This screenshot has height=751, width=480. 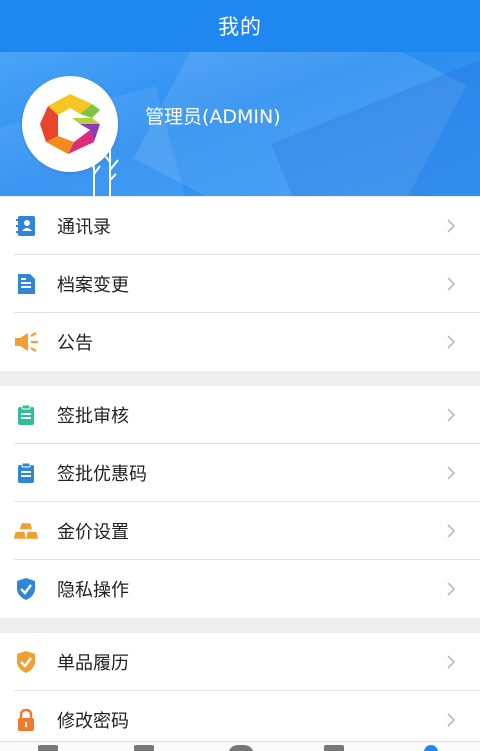 I want to click on avatar, so click(x=70, y=124).